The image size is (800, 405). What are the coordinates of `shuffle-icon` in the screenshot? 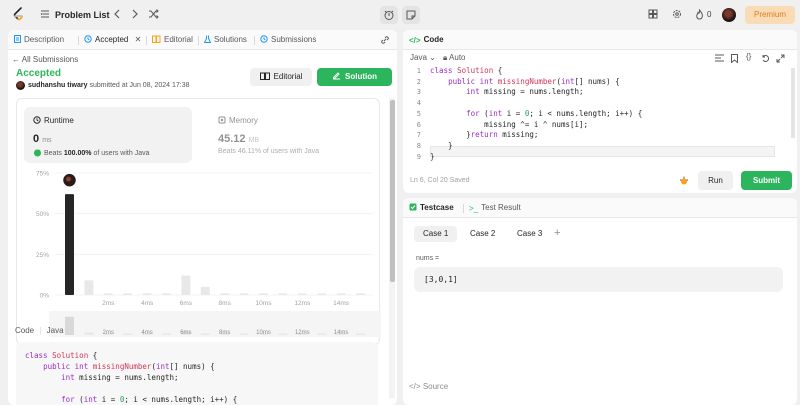 It's located at (153, 14).